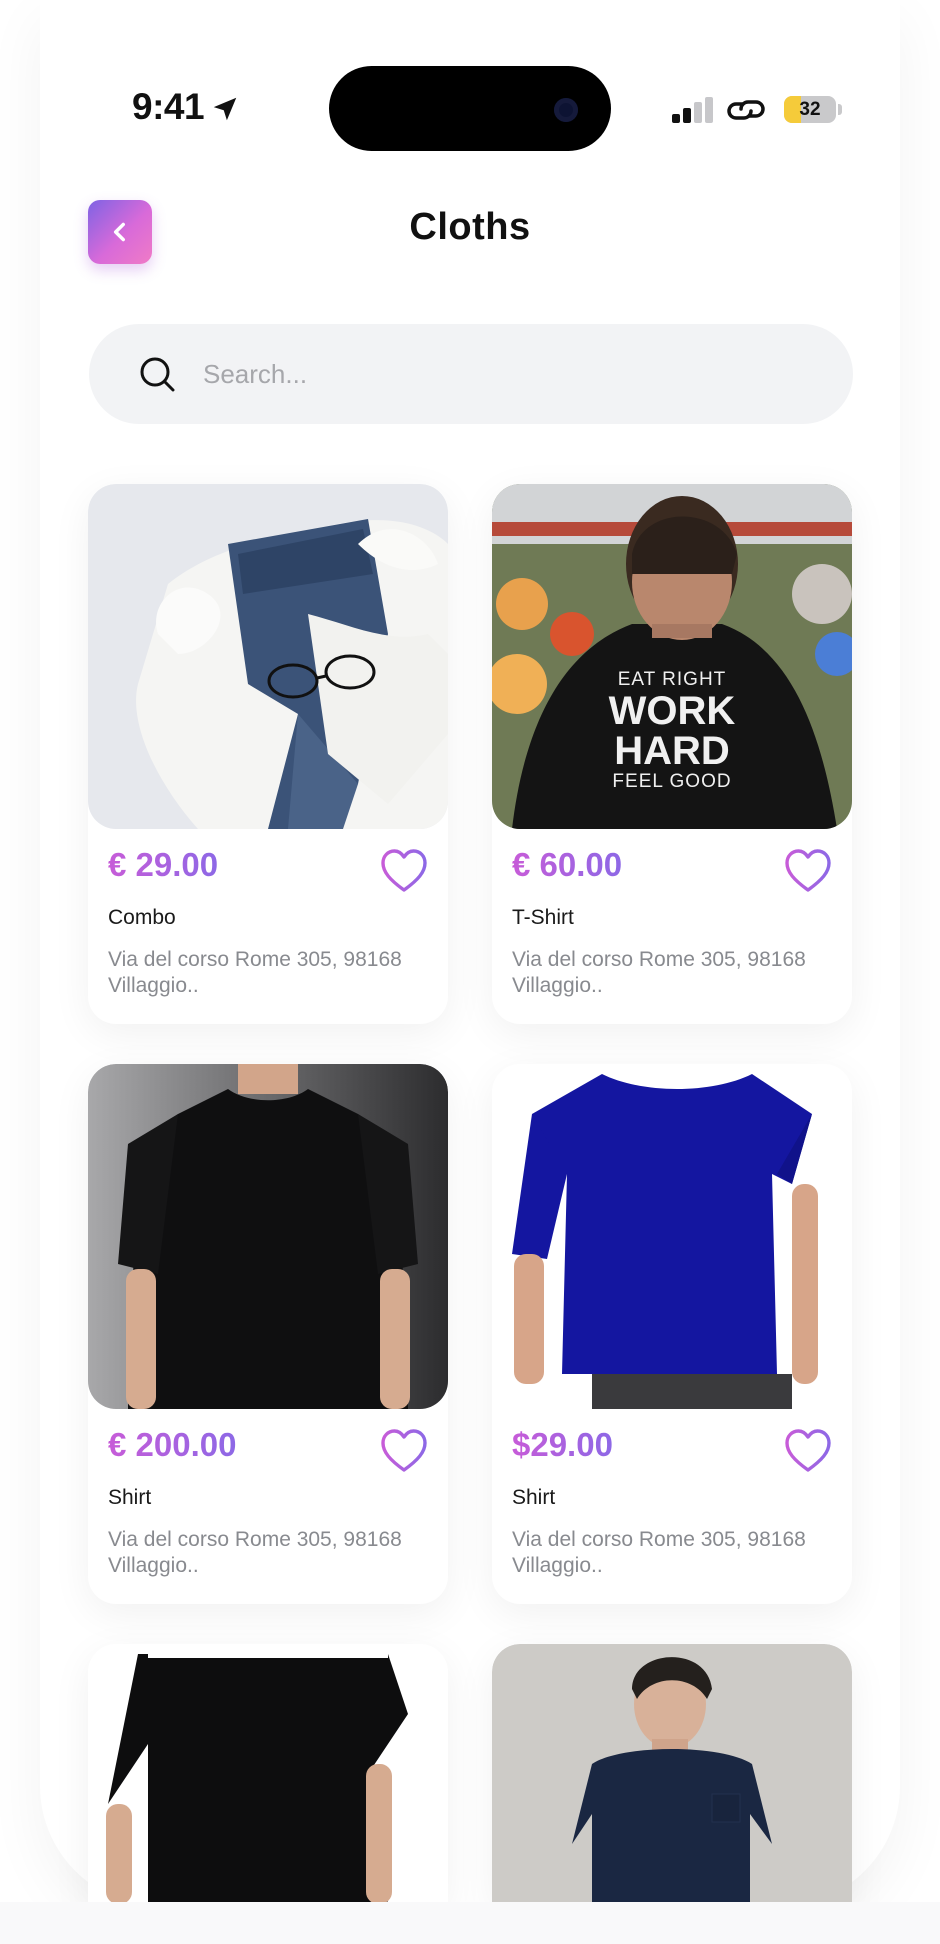 This screenshot has width=940, height=1944. Describe the element at coordinates (483, 374) in the screenshot. I see `search-input` at that location.